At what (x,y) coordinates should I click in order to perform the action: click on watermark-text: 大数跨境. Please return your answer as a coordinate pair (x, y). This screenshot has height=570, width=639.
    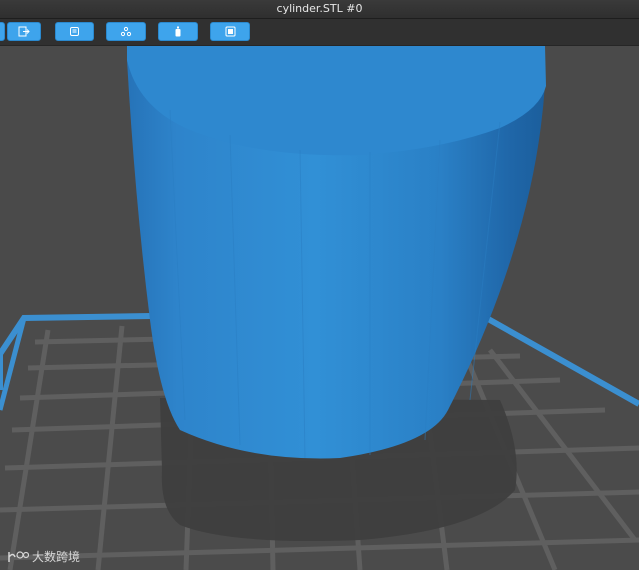
    Looking at the image, I should click on (56, 557).